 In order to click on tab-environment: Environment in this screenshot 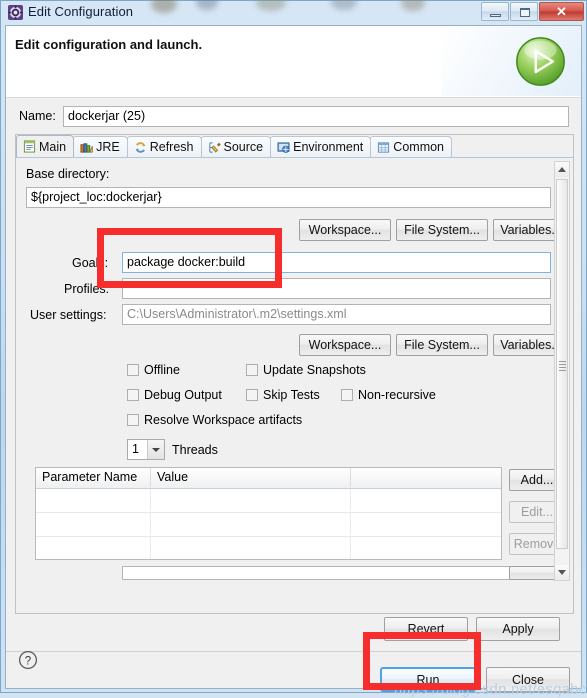, I will do `click(321, 146)`.